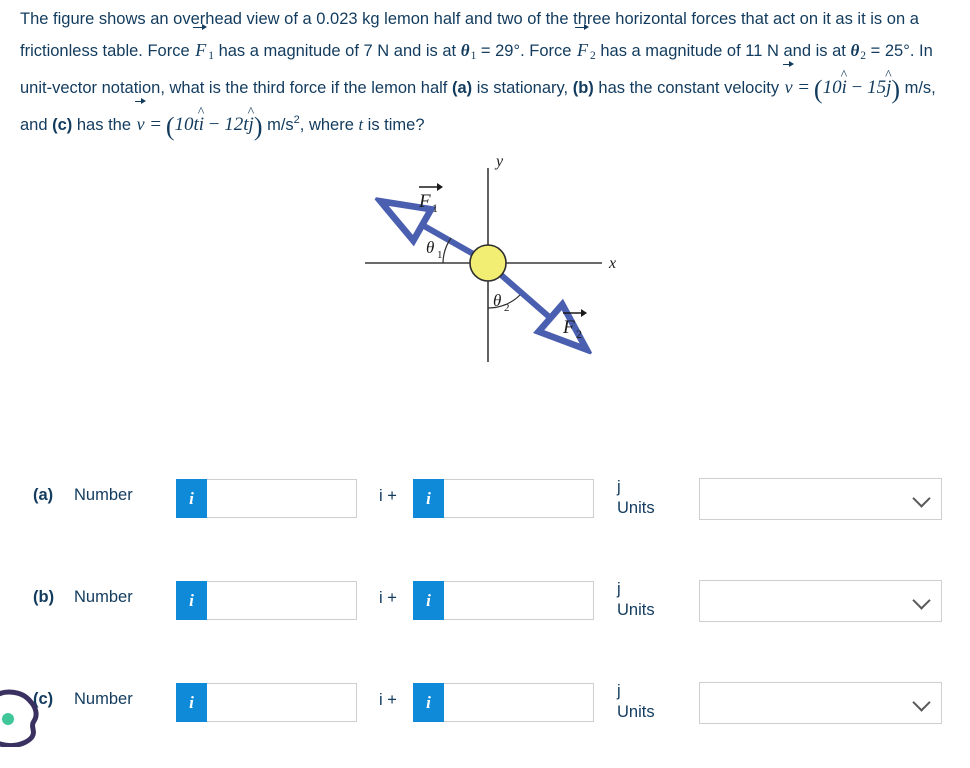 The image size is (970, 768). What do you see at coordinates (921, 600) in the screenshot?
I see `chevron-down-icon-b` at bounding box center [921, 600].